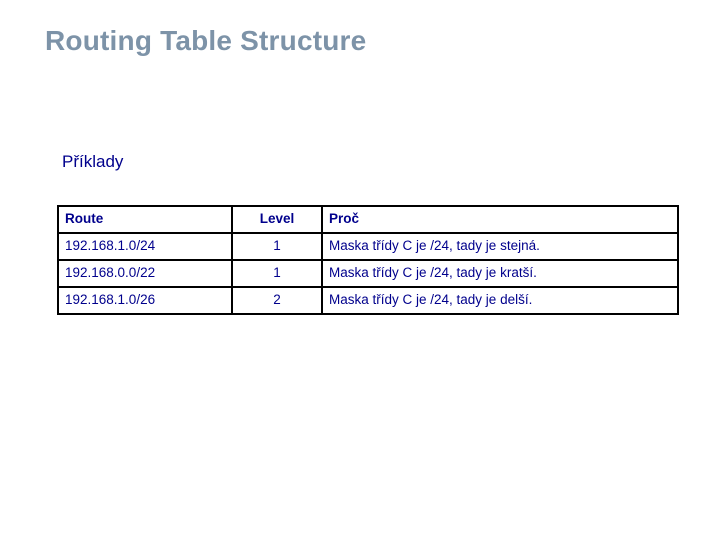 The height and width of the screenshot is (540, 720). I want to click on cell-route: 192.168.1.0/26, so click(145, 300).